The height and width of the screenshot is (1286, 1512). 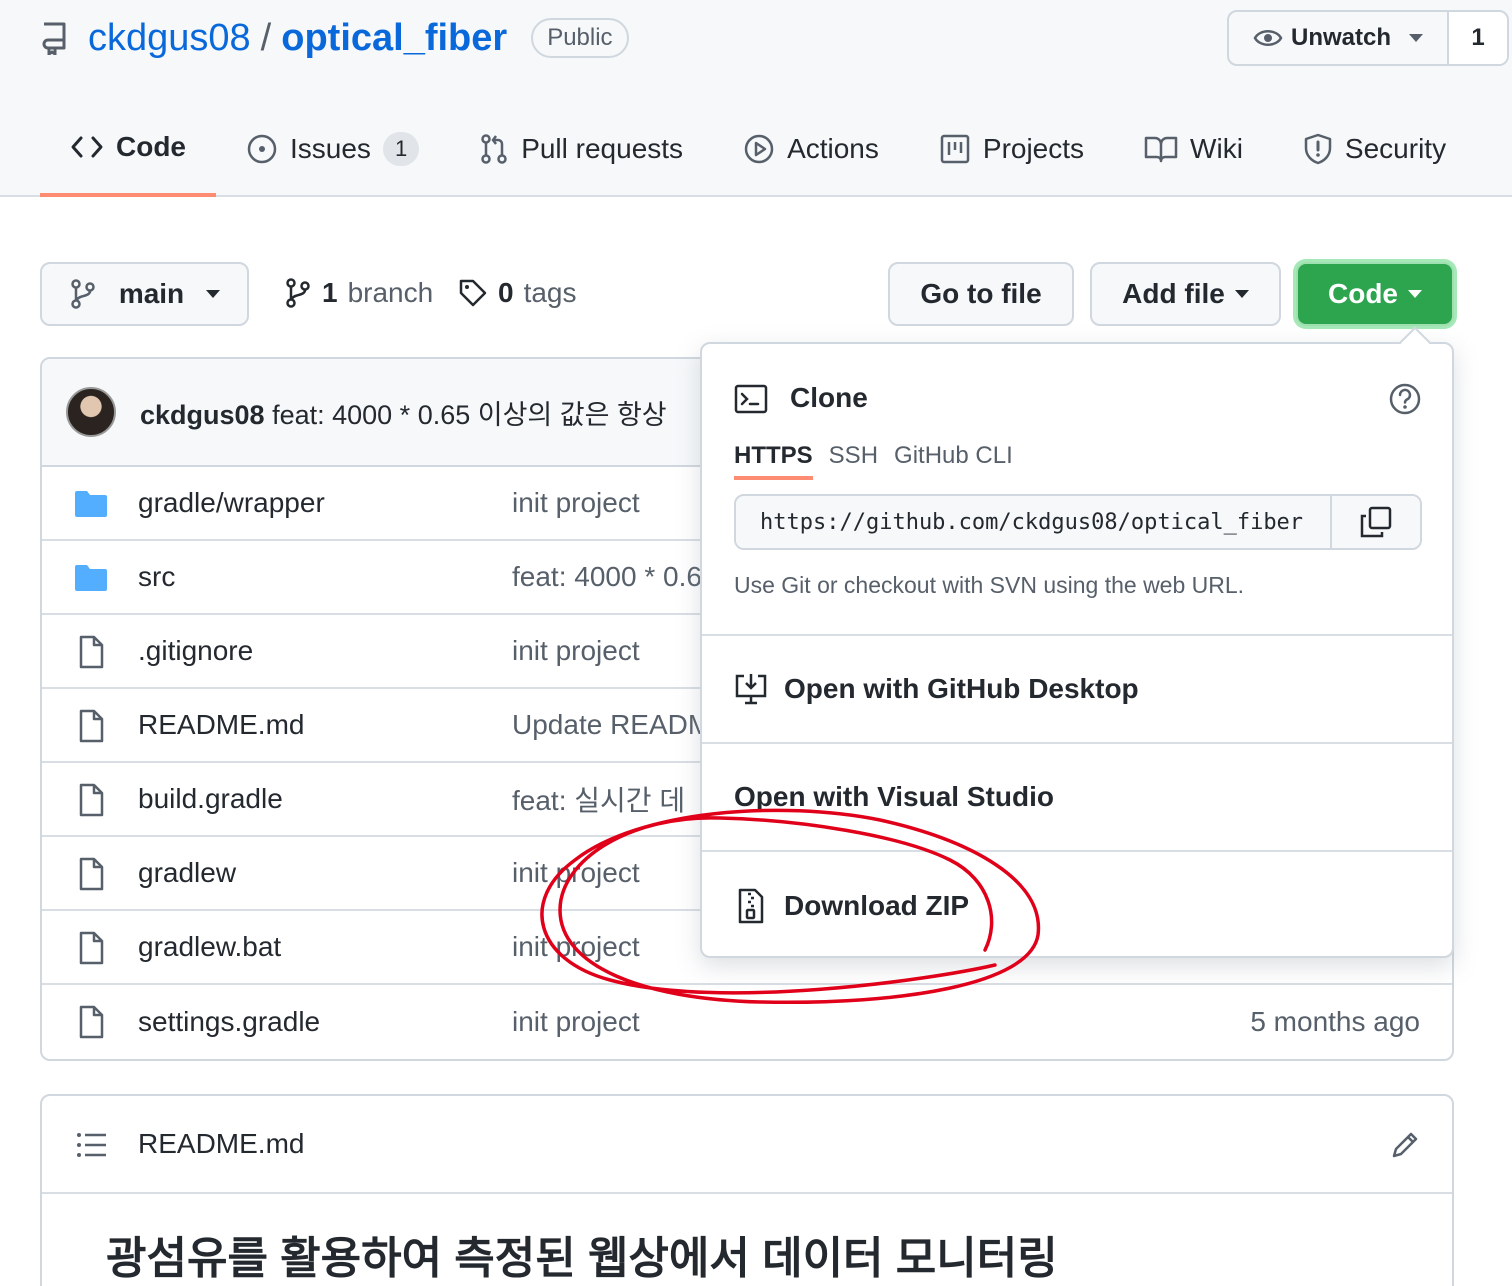 I want to click on file-name-link: settings.gradle, so click(x=229, y=1022).